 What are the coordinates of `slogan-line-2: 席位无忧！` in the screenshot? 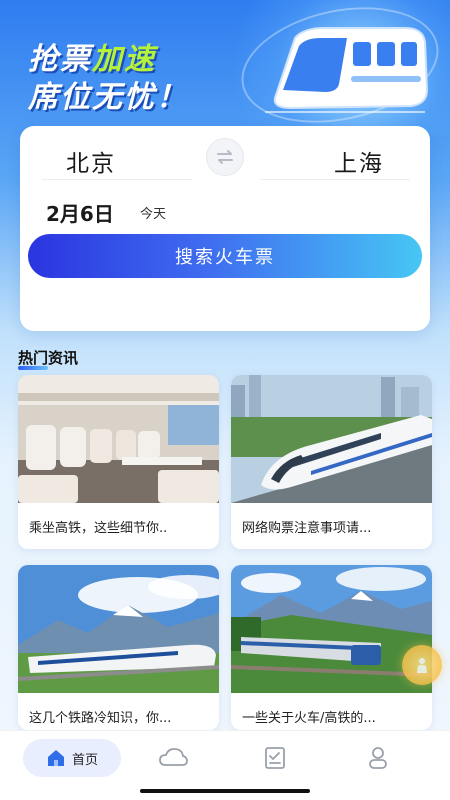 It's located at (108, 97).